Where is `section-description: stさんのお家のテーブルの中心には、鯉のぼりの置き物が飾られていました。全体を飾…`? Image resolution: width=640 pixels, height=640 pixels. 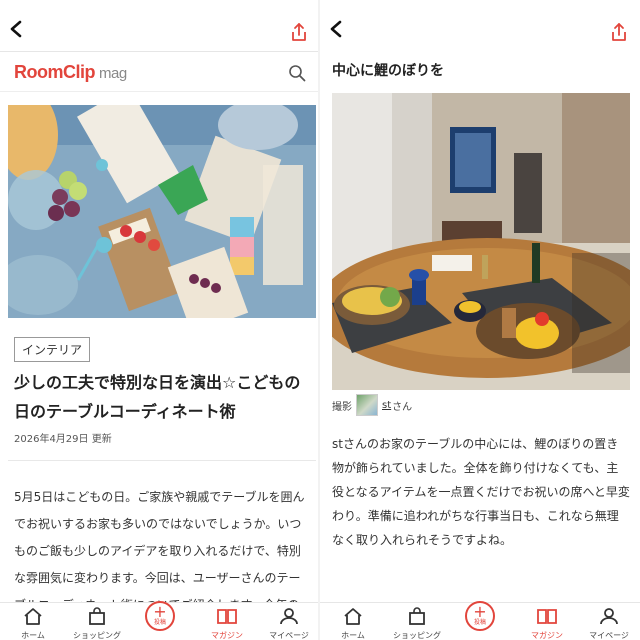 section-description: stさんのお家のテーブルの中心には、鯉のぼりの置き物が飾られていました。全体を飾… is located at coordinates (481, 492).